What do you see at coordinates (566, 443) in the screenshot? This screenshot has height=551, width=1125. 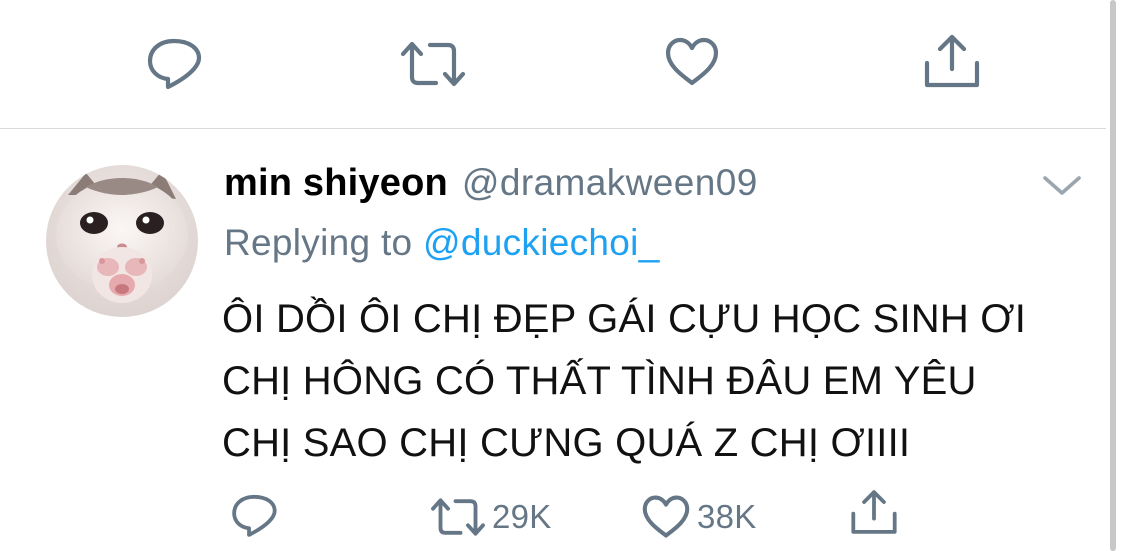 I see `tweet-text-line: CHỊ SAO CHỊ CƯNG QUÁ Z CHỊ ƠIIII` at bounding box center [566, 443].